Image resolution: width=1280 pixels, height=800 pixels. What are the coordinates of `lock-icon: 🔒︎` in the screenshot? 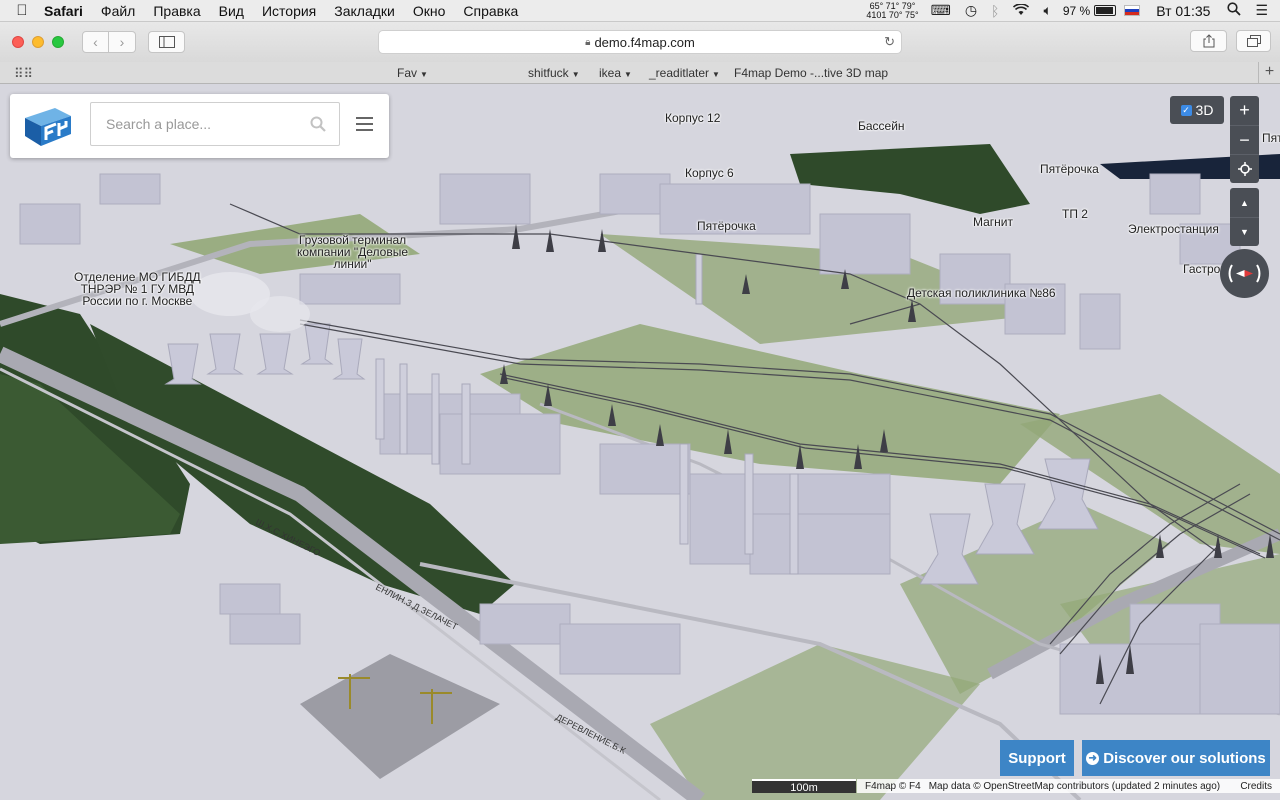 It's located at (588, 42).